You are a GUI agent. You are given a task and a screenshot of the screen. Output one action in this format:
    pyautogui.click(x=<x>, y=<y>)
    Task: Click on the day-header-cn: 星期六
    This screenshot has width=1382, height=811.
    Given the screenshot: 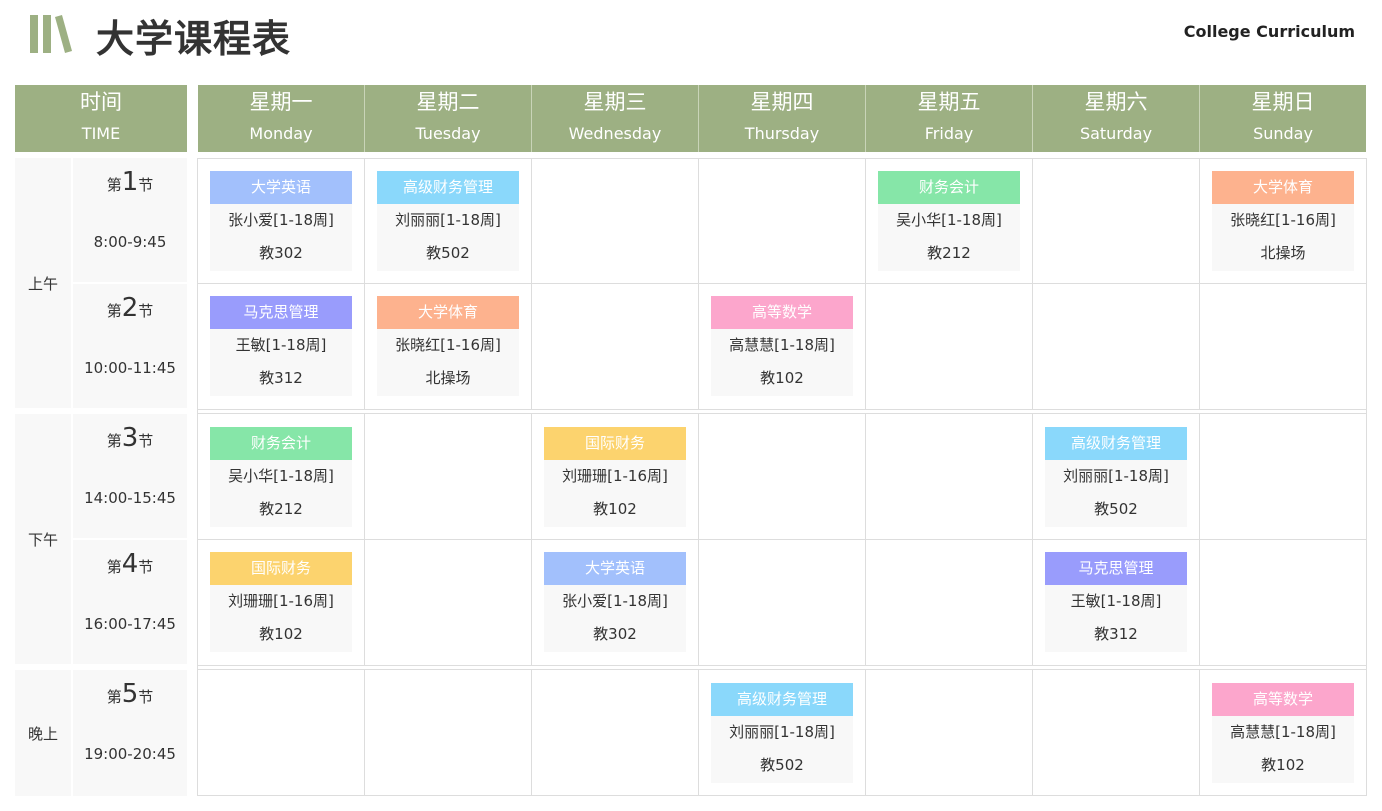 What is the action you would take?
    pyautogui.click(x=1116, y=102)
    